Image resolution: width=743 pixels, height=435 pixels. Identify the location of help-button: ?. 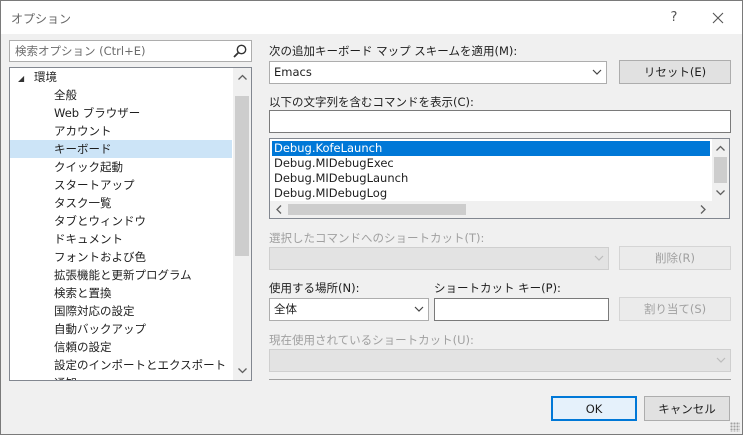
(674, 17).